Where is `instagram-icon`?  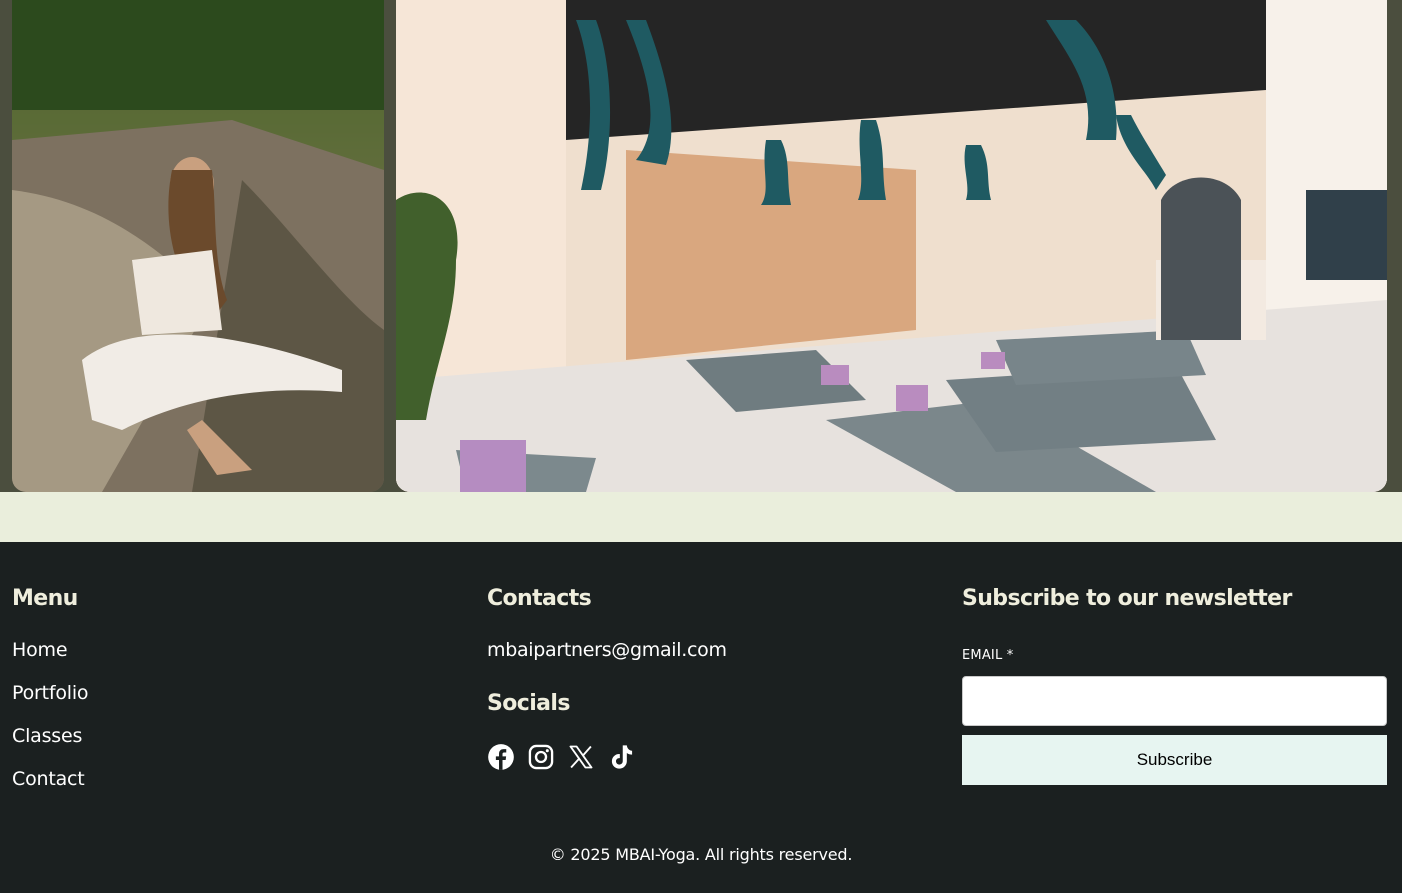
instagram-icon is located at coordinates (541, 757).